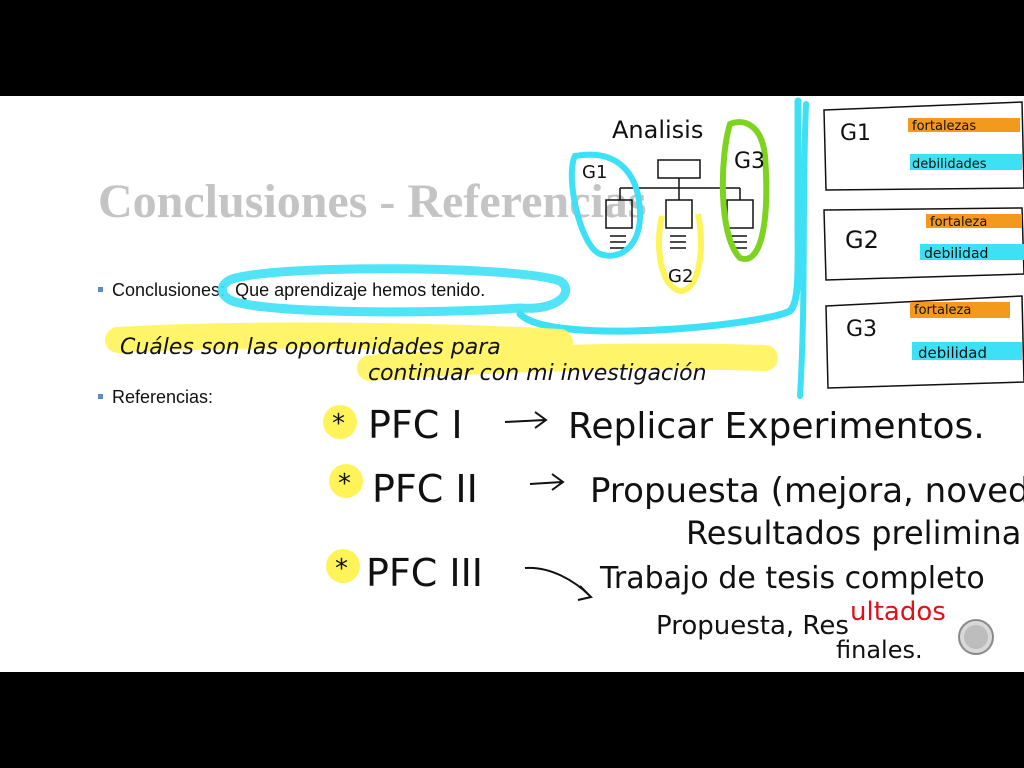  What do you see at coordinates (749, 161) in the screenshot?
I see `diagram-label-g3: G3` at bounding box center [749, 161].